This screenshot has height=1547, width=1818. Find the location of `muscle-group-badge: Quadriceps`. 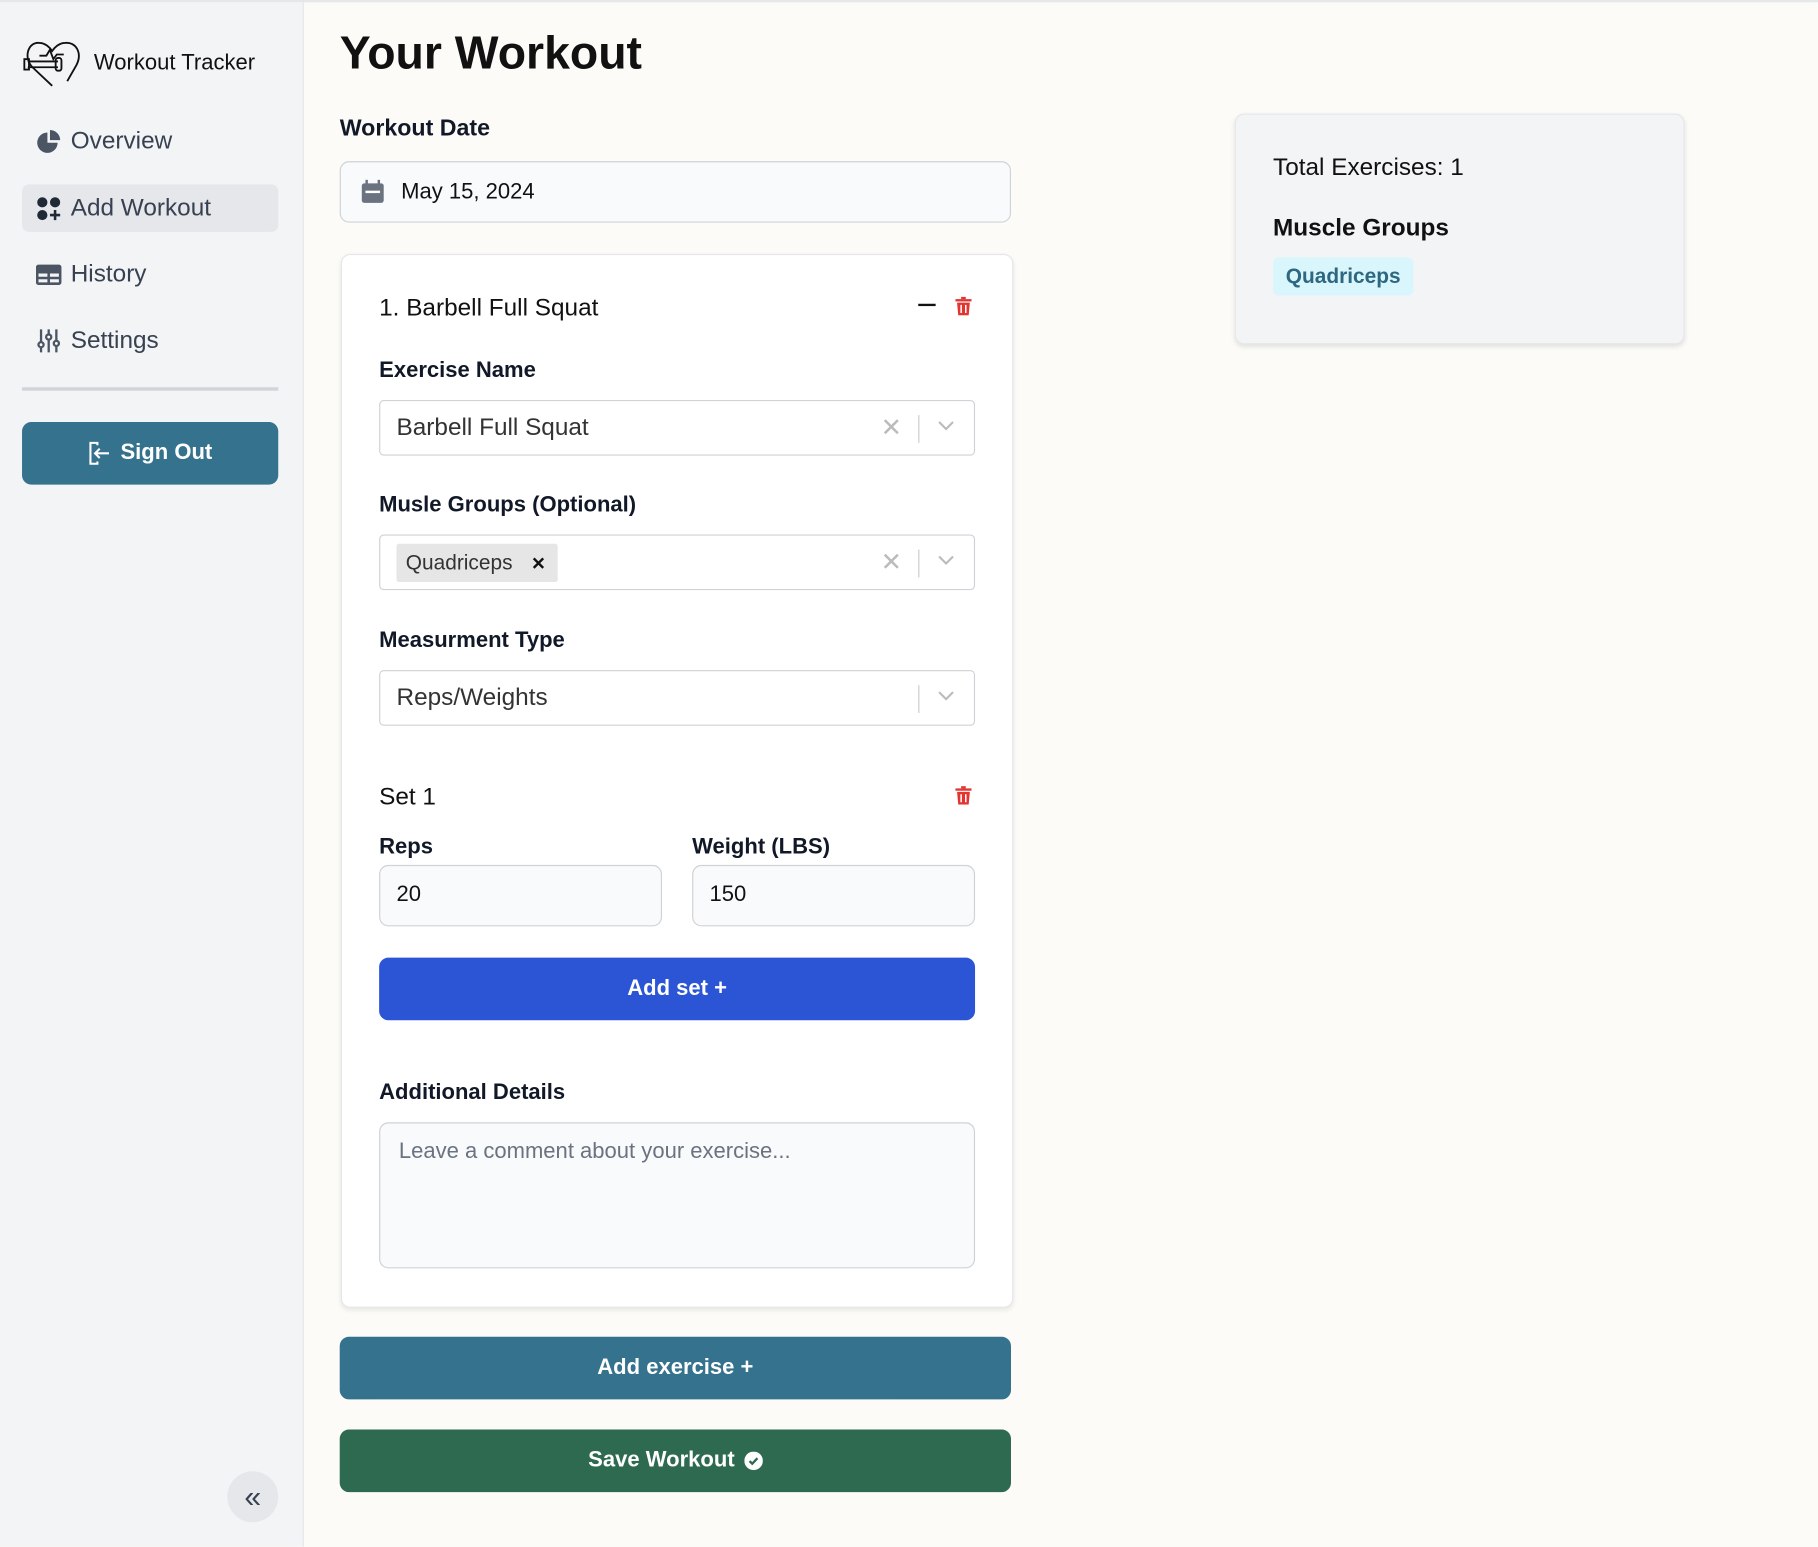

muscle-group-badge: Quadriceps is located at coordinates (1343, 276).